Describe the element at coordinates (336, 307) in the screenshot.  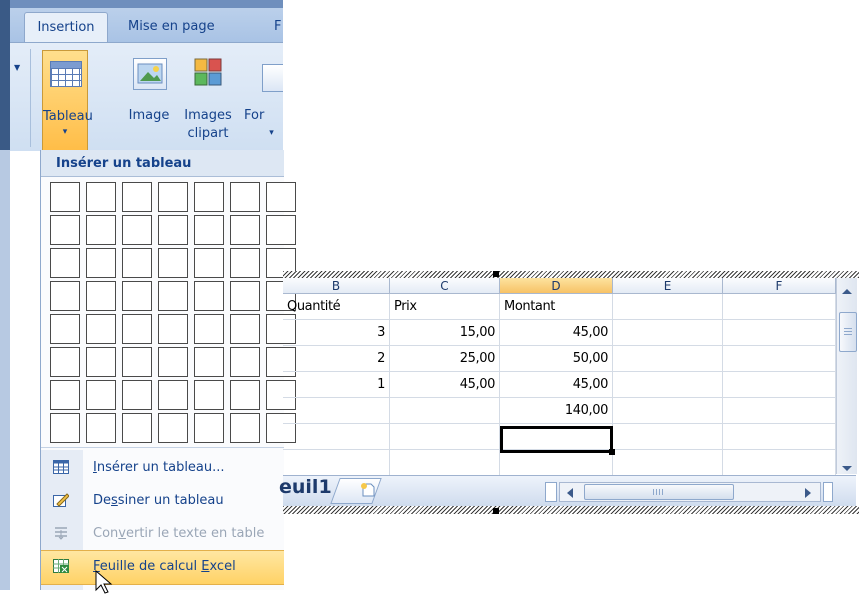
I see `sheet-cell: Quantité` at that location.